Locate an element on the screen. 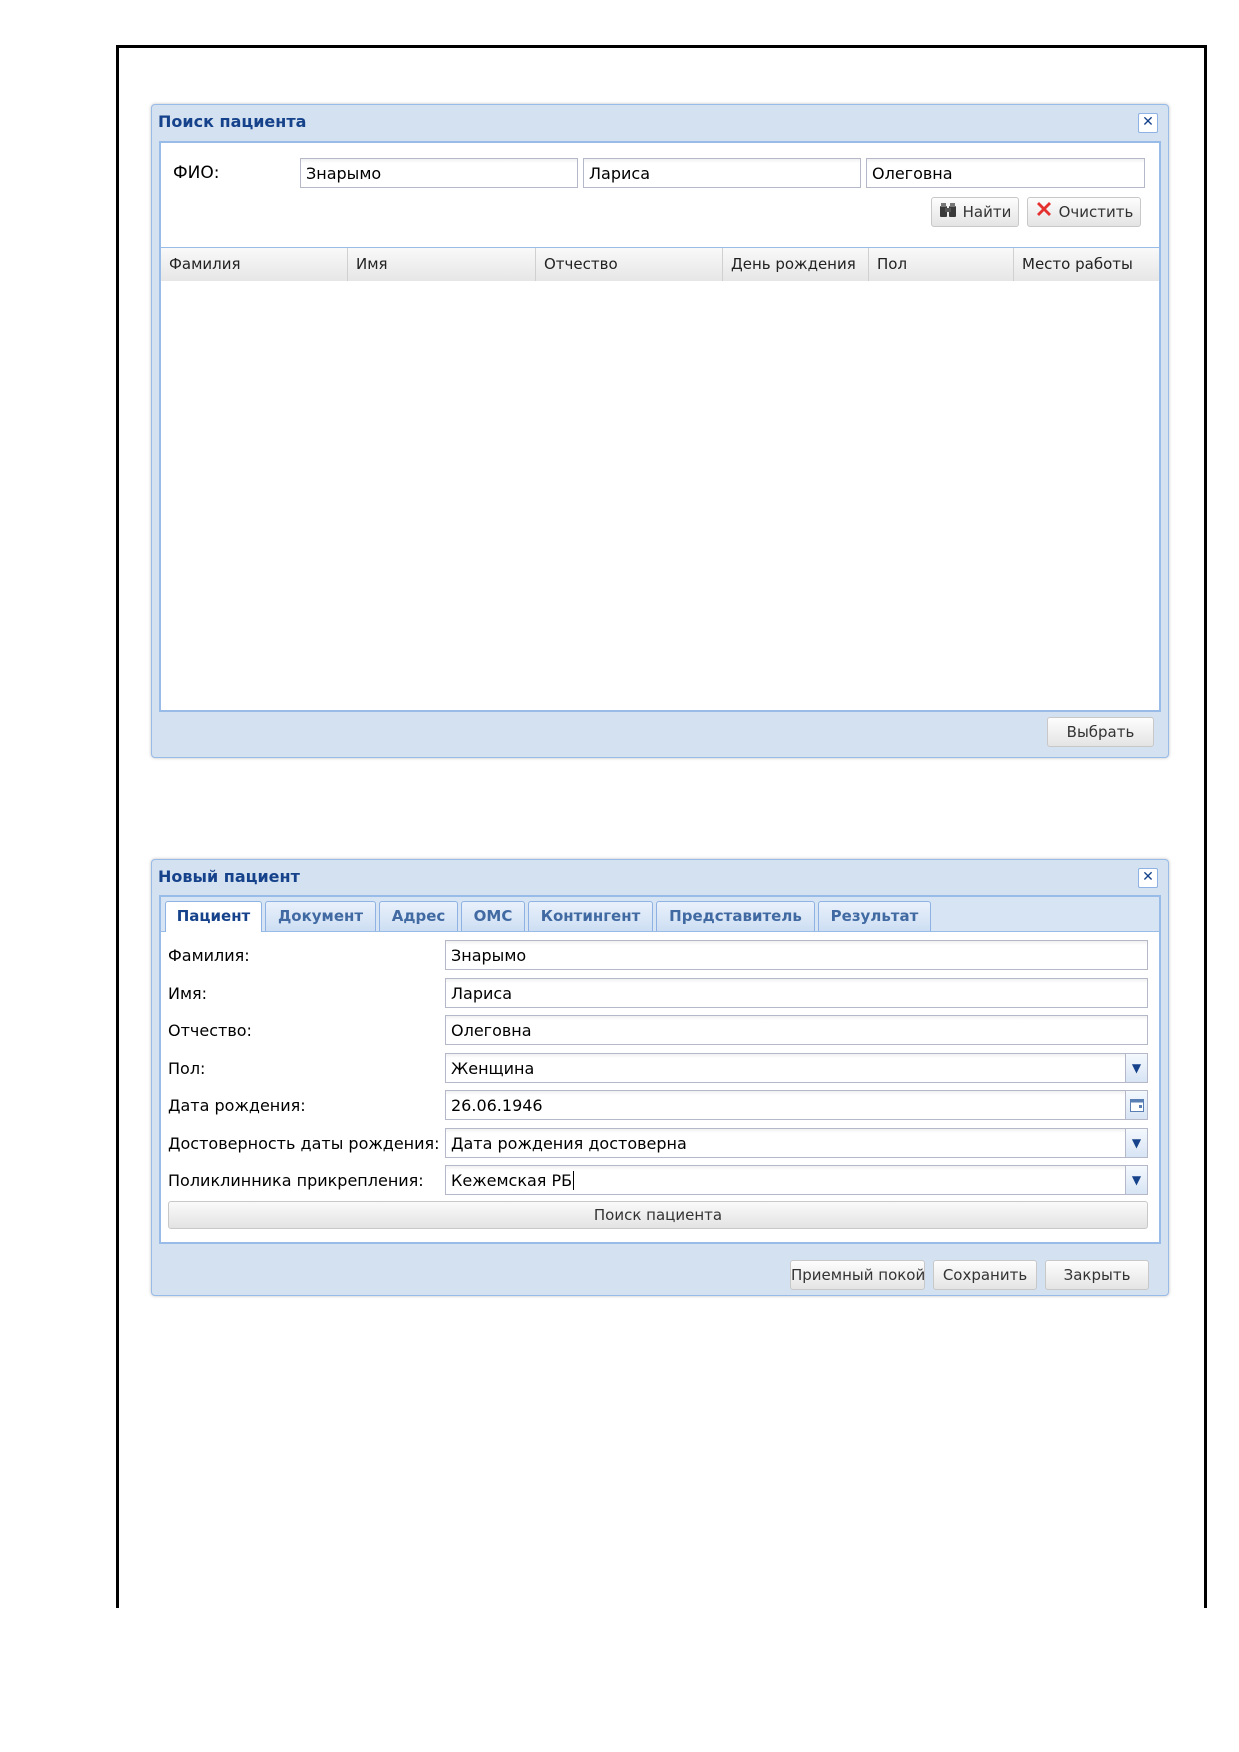  search-window-title: Поиск пациента is located at coordinates (232, 121).